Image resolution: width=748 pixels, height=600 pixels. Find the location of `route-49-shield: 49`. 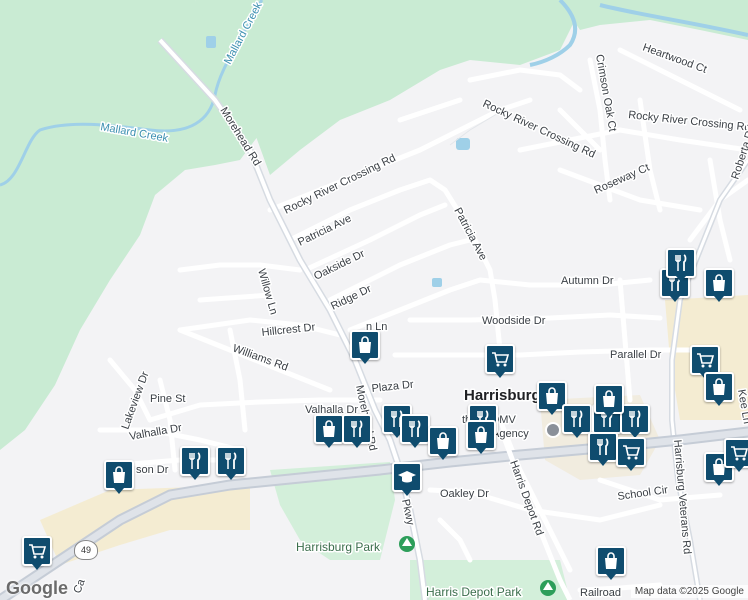

route-49-shield: 49 is located at coordinates (86, 550).